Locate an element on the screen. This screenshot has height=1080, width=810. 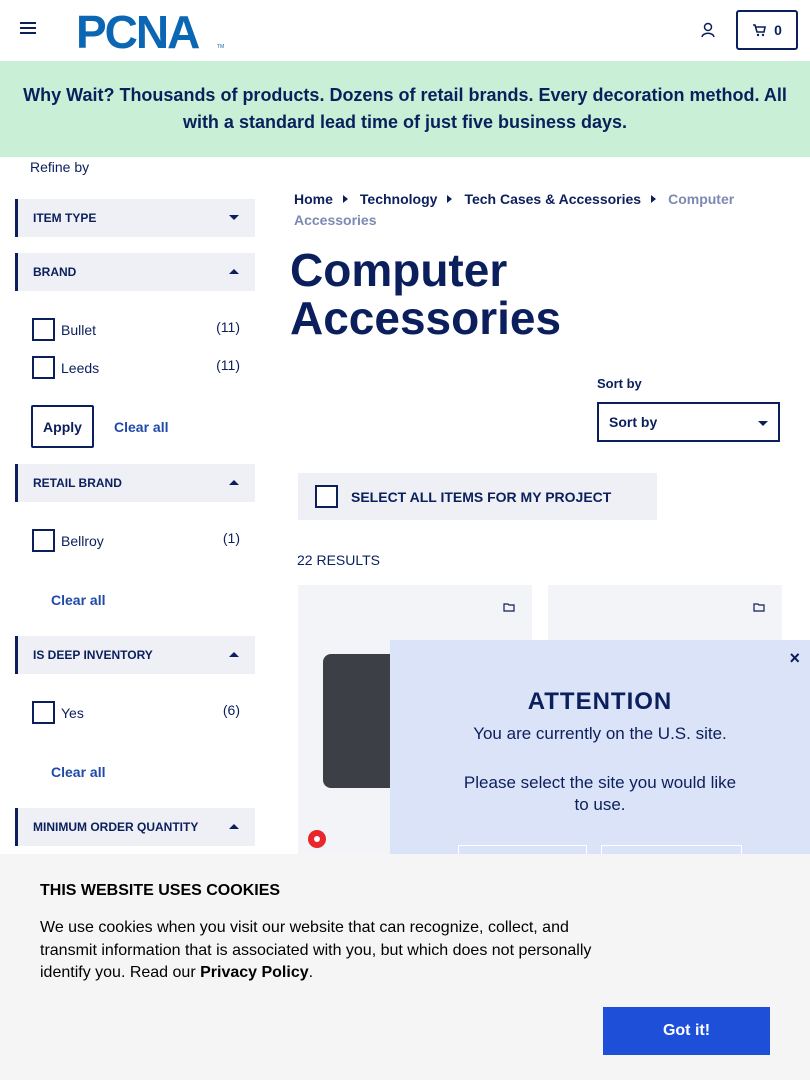
site-header: PCNA TM 0 is located at coordinates (405, 30).